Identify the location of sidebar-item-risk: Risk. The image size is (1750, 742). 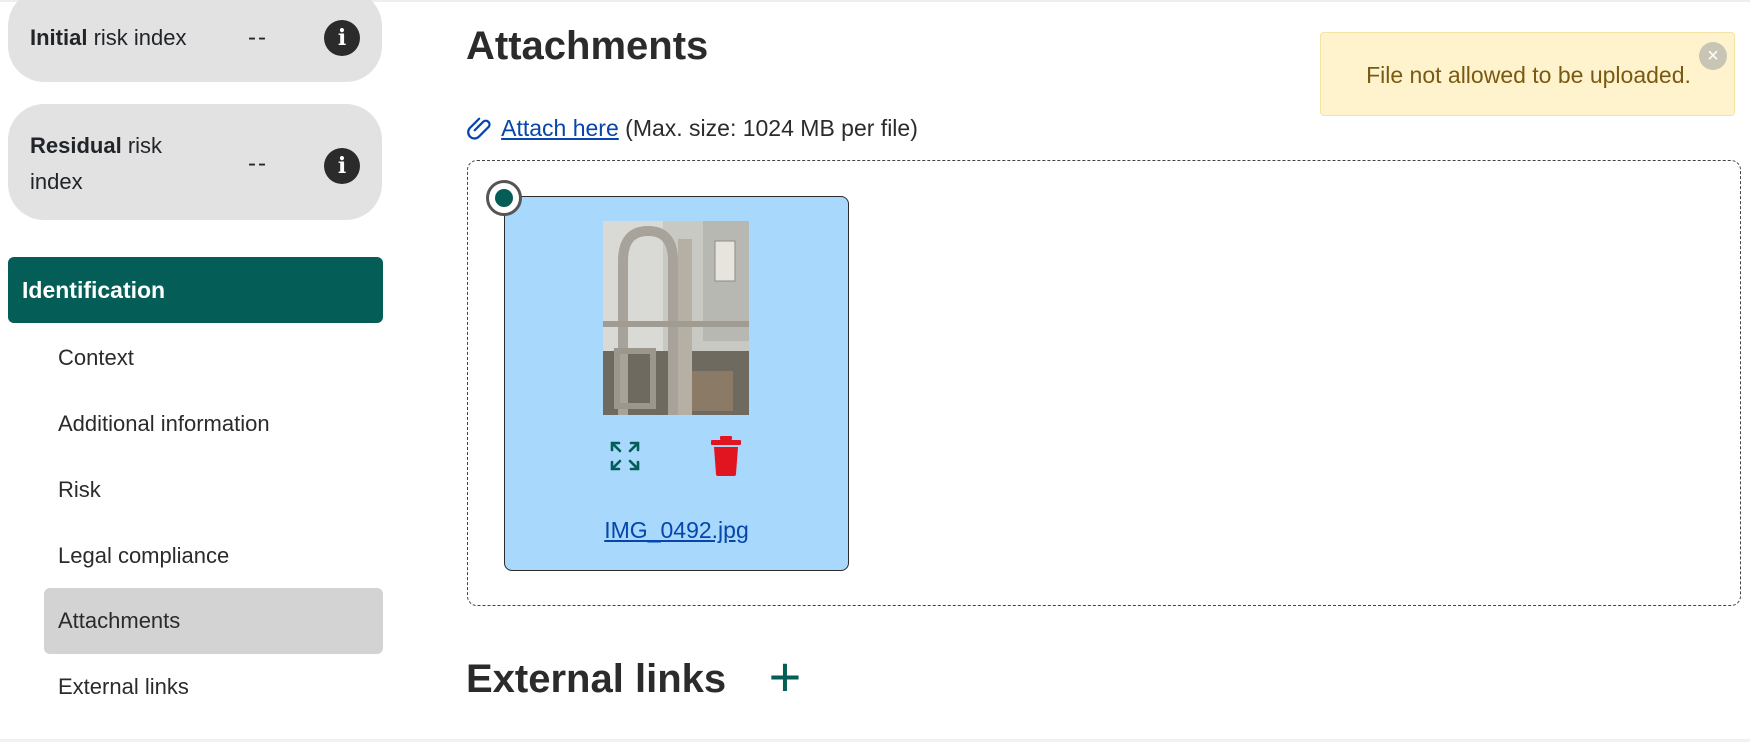
(213, 490).